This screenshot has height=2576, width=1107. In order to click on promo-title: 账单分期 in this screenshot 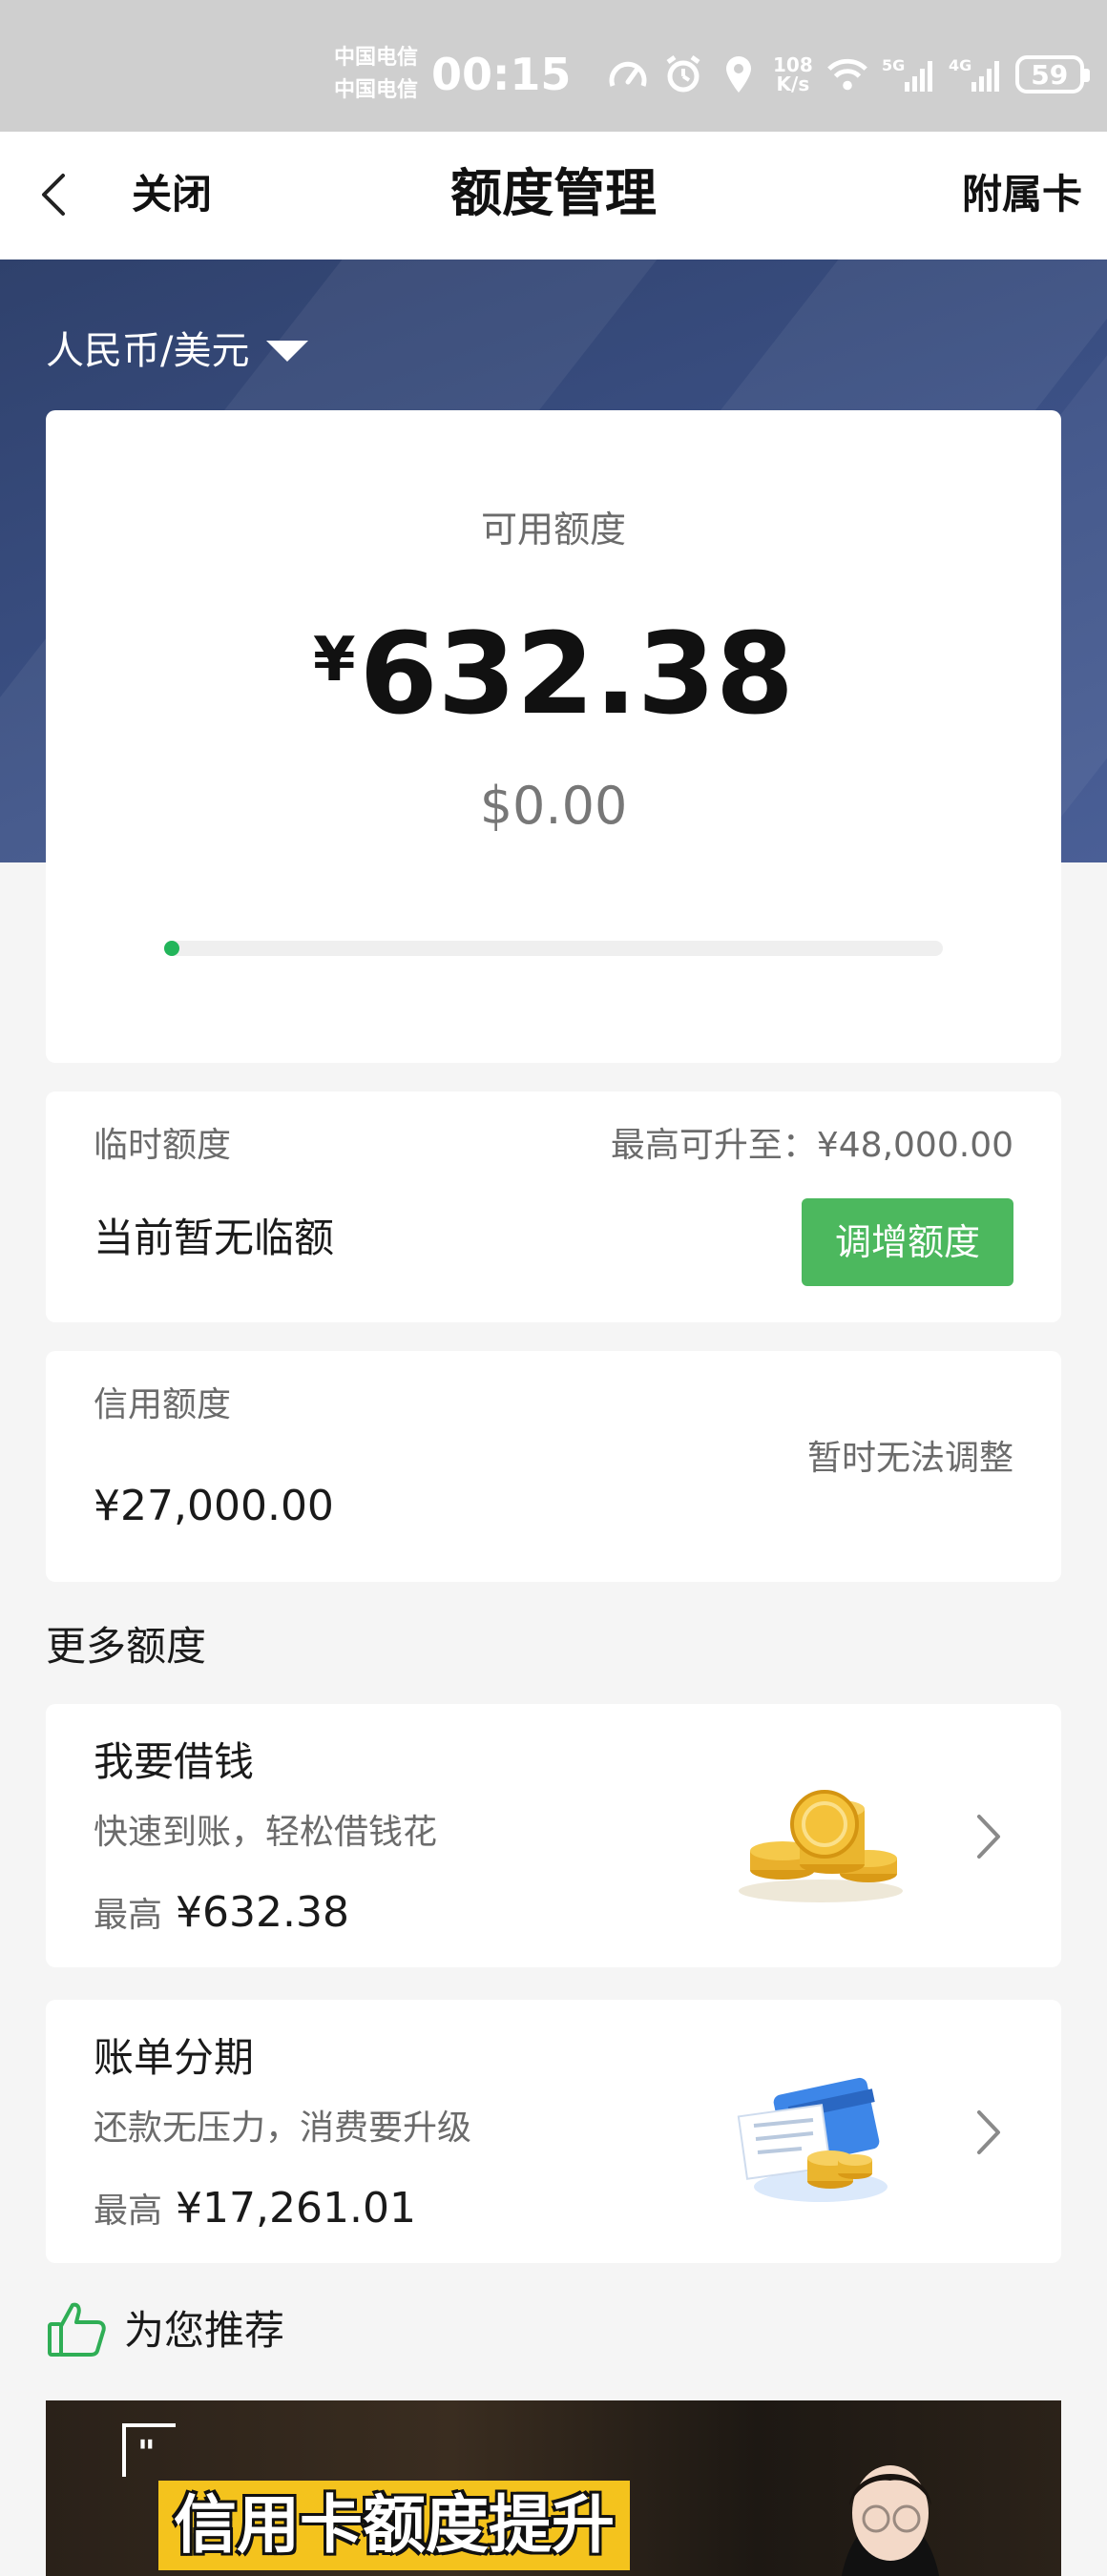, I will do `click(174, 2057)`.